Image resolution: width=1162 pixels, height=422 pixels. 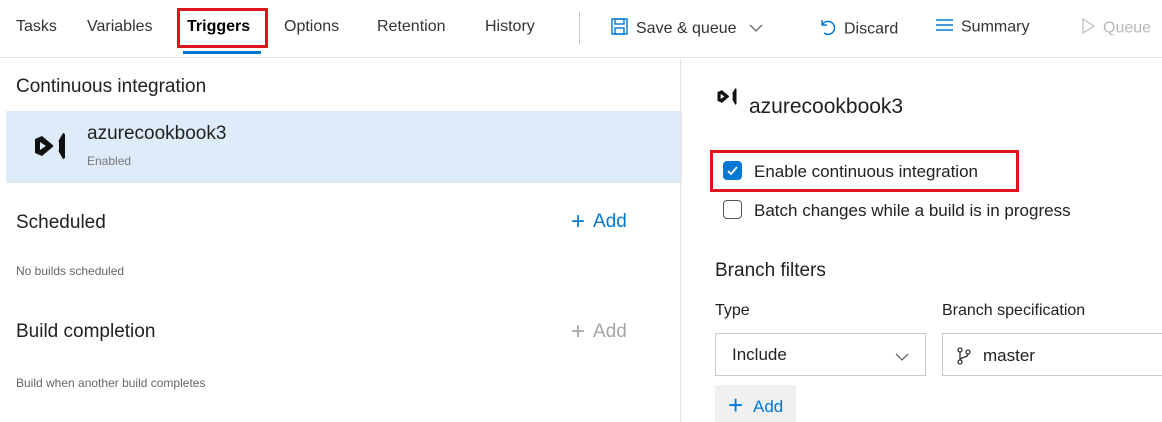 What do you see at coordinates (995, 27) in the screenshot?
I see `summary-label: Summary` at bounding box center [995, 27].